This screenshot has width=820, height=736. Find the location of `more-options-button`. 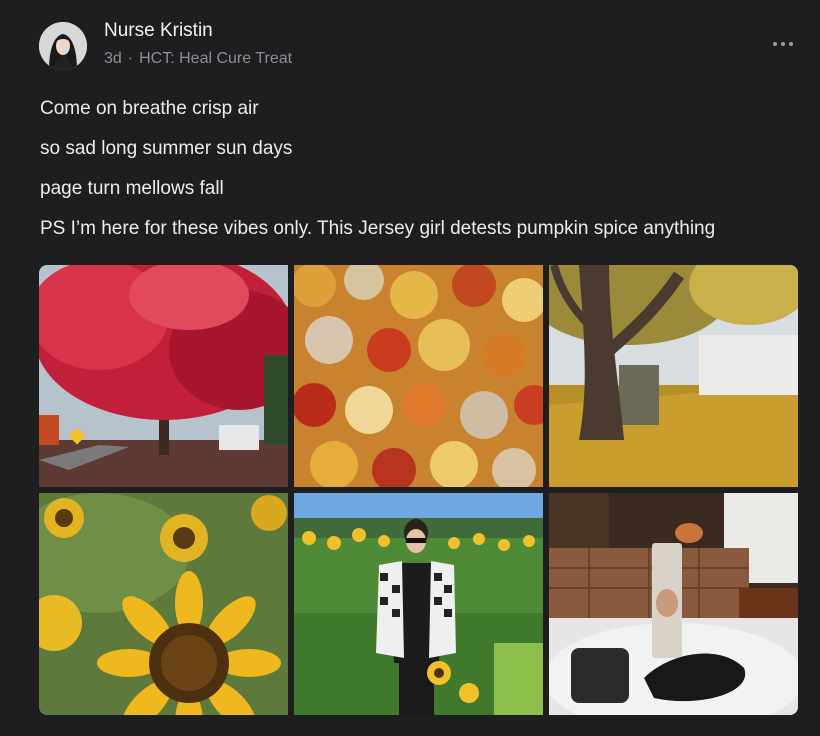

more-options-button is located at coordinates (783, 44).